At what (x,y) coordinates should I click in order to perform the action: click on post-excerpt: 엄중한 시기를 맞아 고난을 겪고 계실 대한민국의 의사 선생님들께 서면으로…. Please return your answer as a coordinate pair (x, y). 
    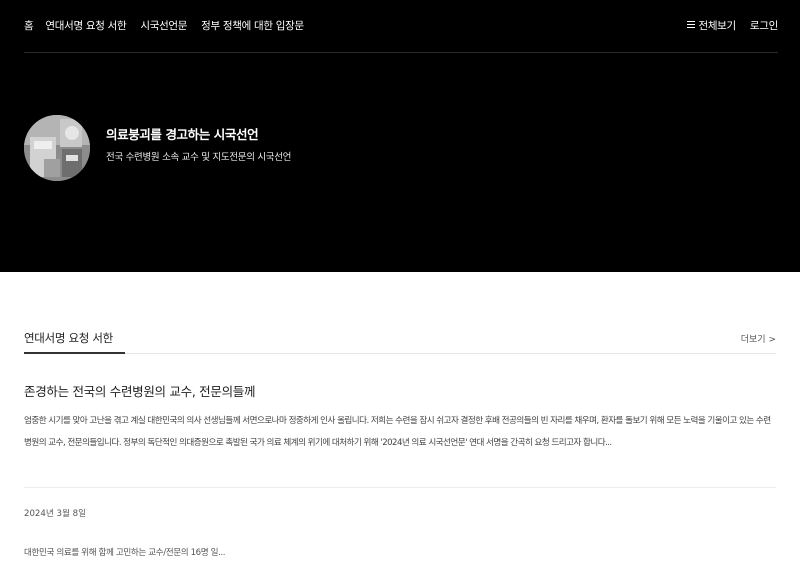
    Looking at the image, I should click on (397, 432).